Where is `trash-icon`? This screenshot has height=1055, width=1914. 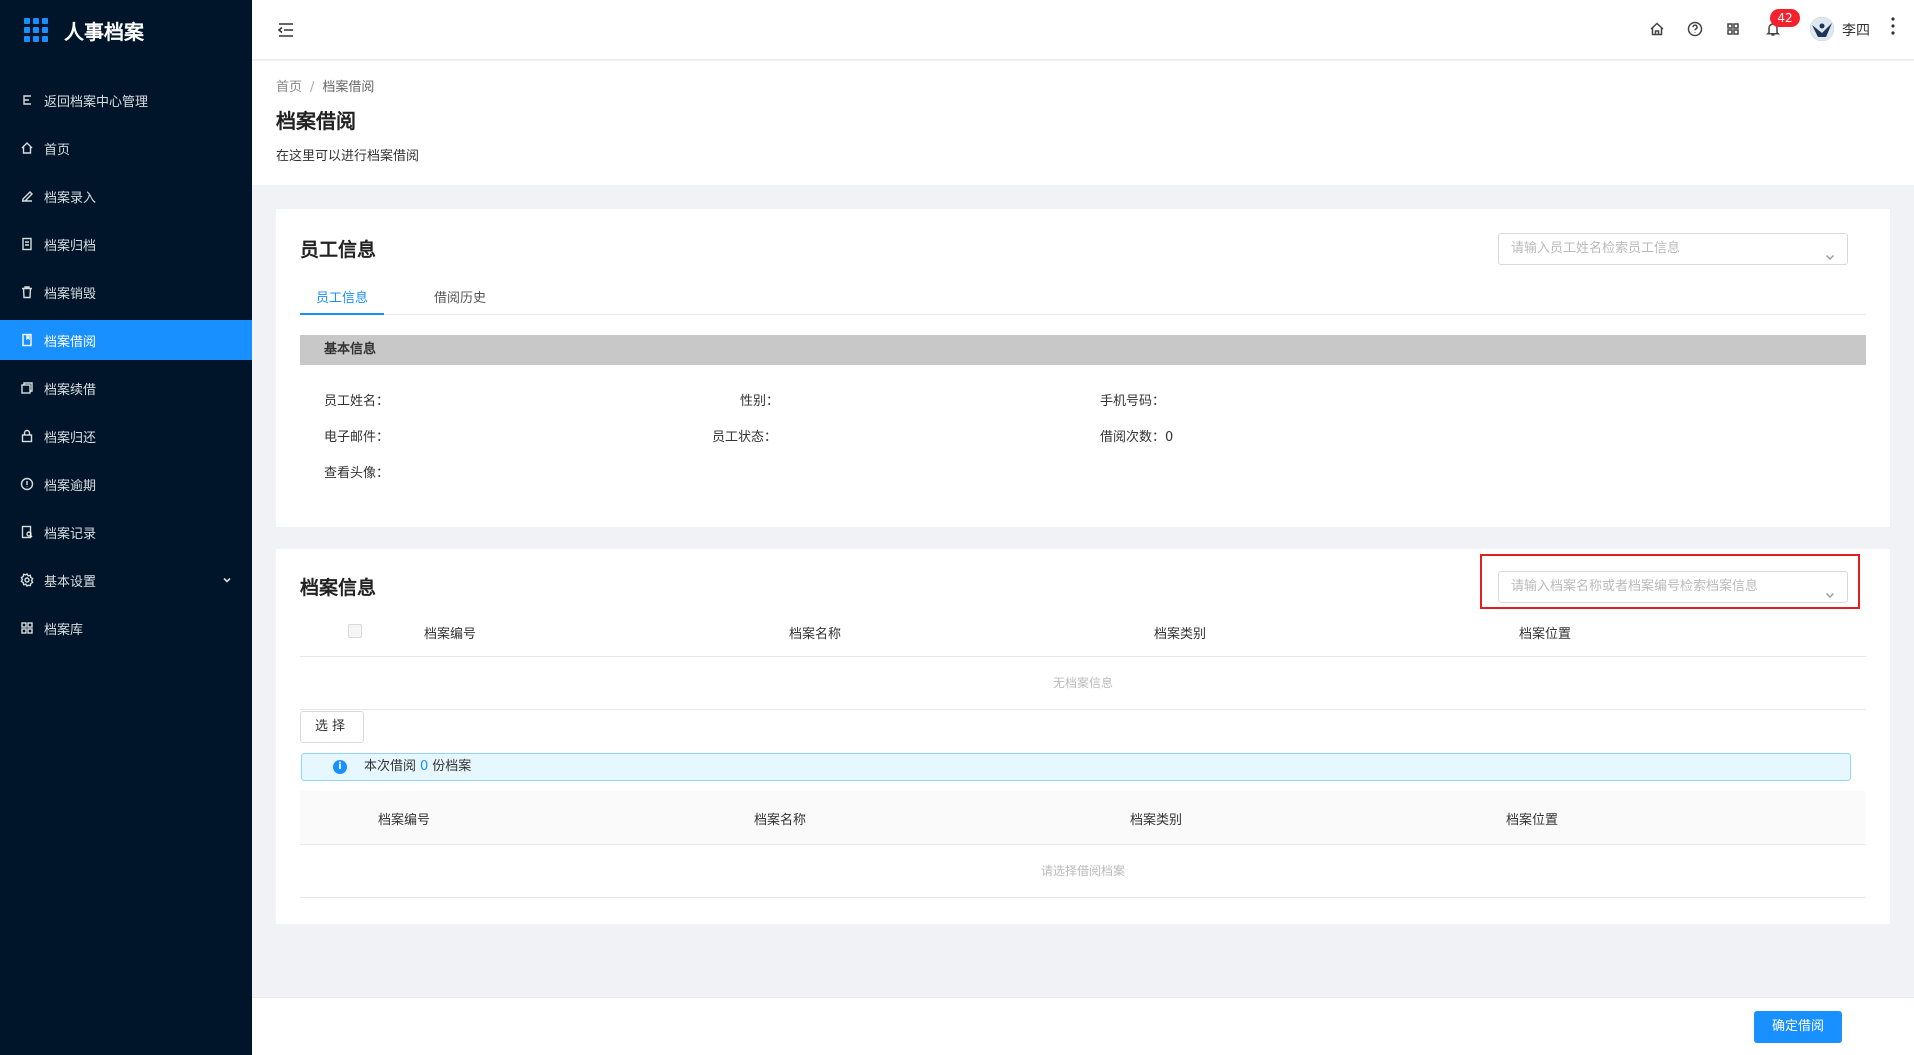
trash-icon is located at coordinates (27, 292).